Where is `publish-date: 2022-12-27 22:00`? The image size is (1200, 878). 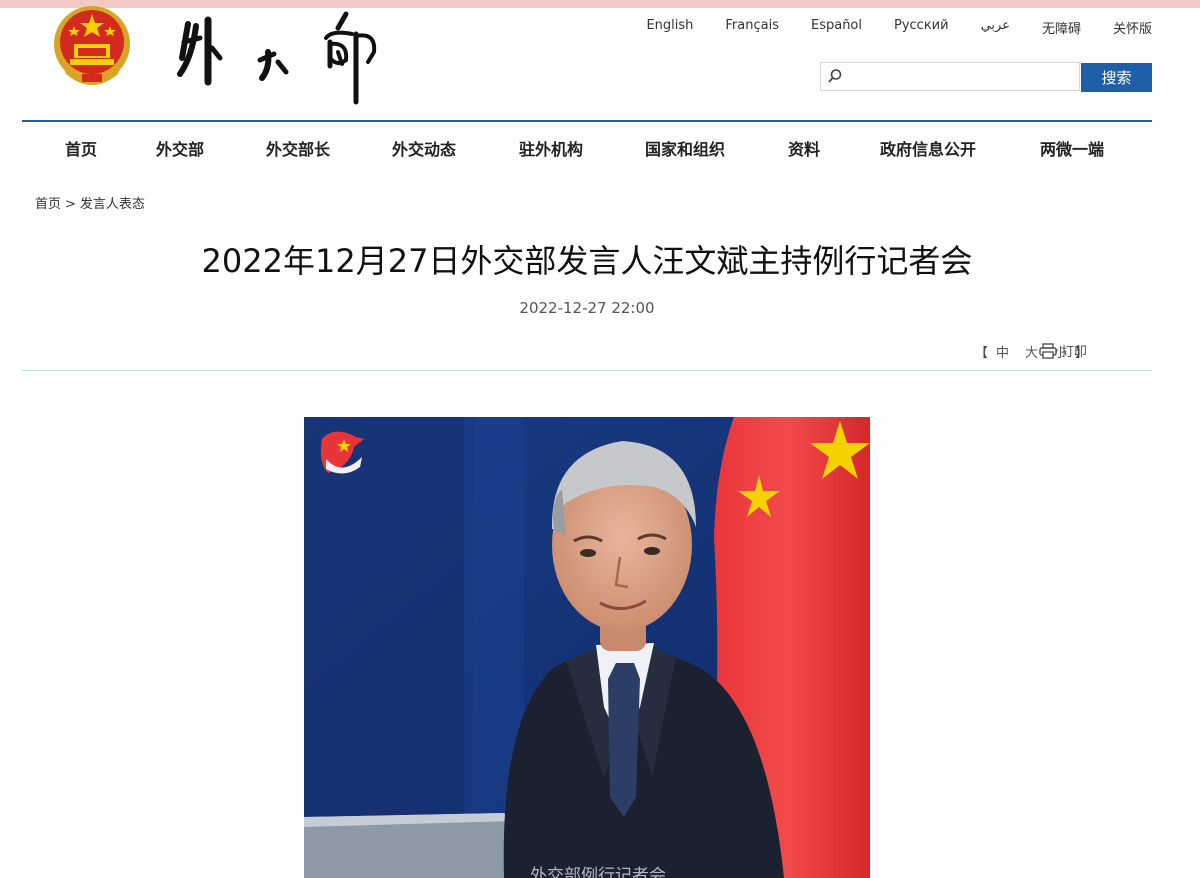 publish-date: 2022-12-27 22:00 is located at coordinates (587, 308).